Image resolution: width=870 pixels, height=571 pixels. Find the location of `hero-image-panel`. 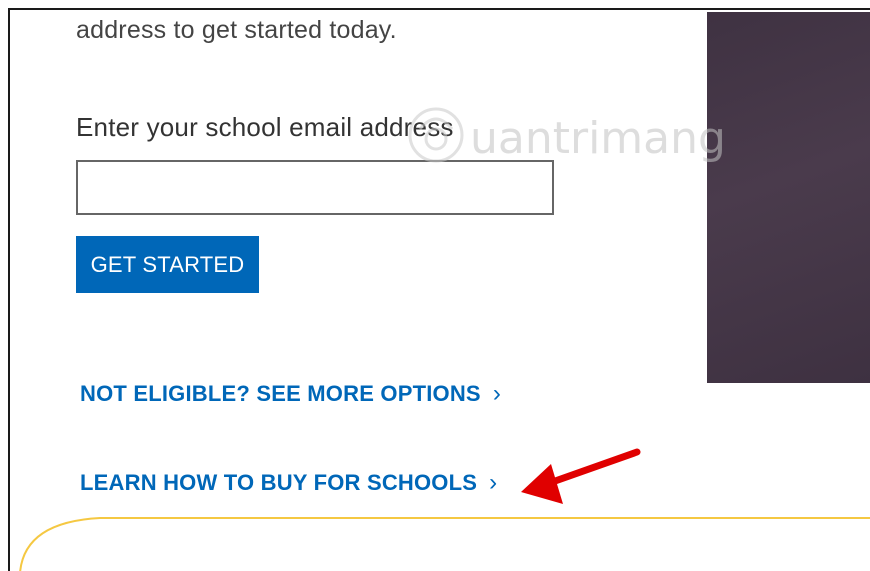

hero-image-panel is located at coordinates (788, 197).